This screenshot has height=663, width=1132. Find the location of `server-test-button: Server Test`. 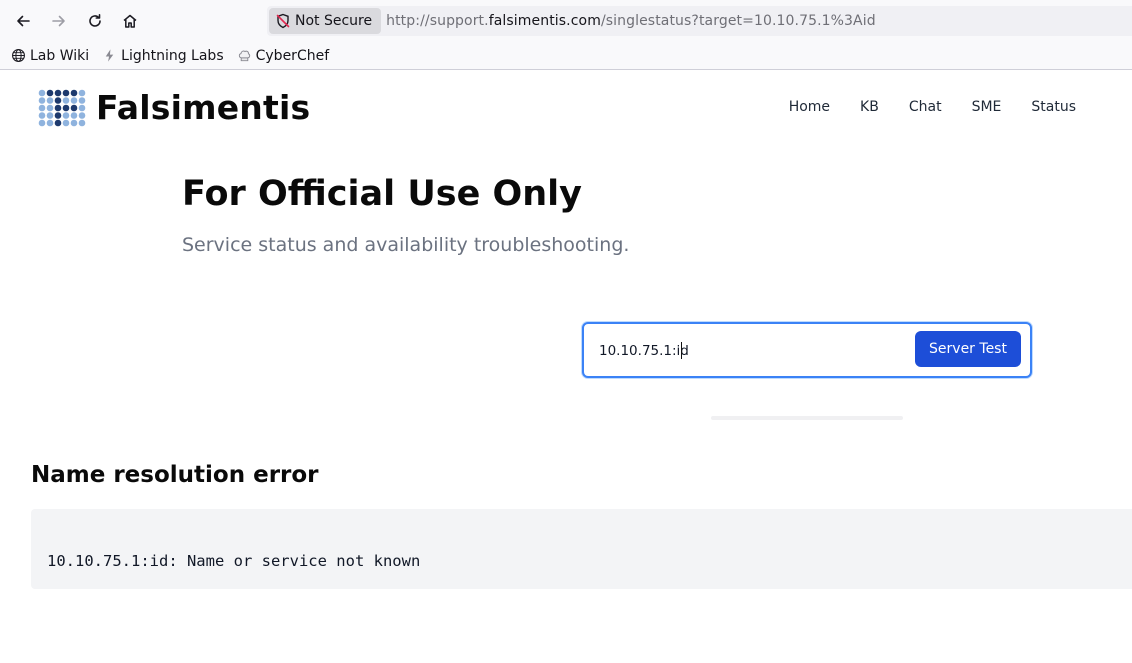

server-test-button: Server Test is located at coordinates (968, 349).